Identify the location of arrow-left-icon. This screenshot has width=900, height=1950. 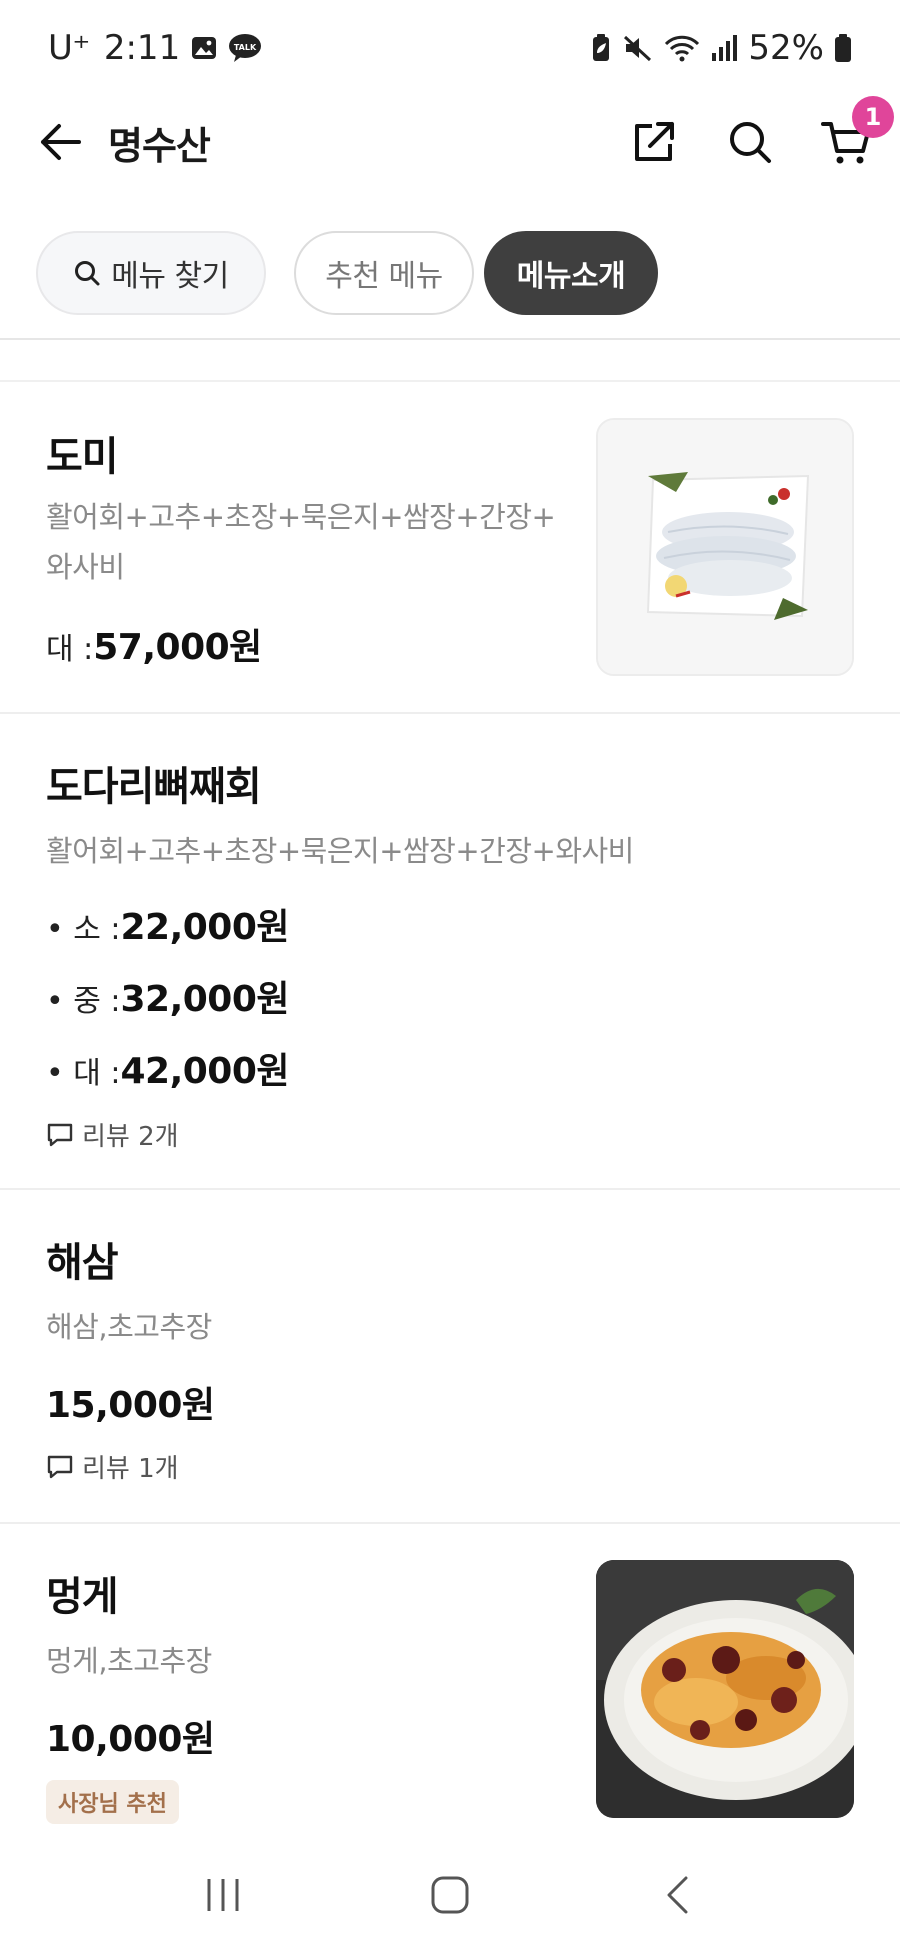
(61, 142).